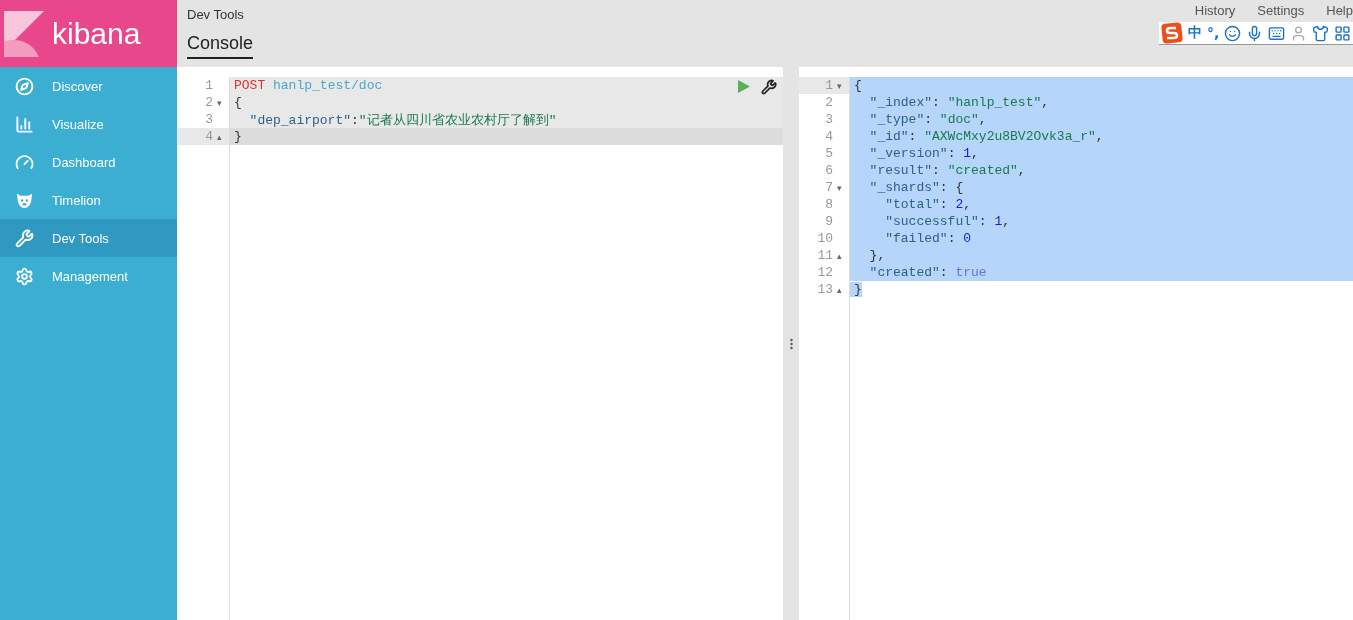 Image resolution: width=1353 pixels, height=620 pixels. I want to click on header-link: Settings, so click(1281, 10).